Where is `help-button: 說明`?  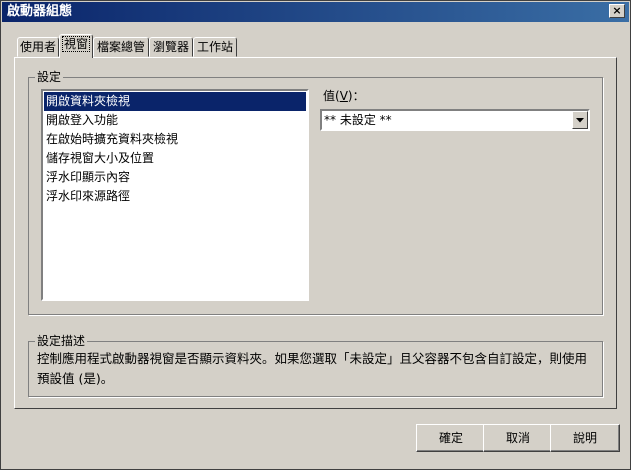
help-button: 說明 is located at coordinates (585, 438).